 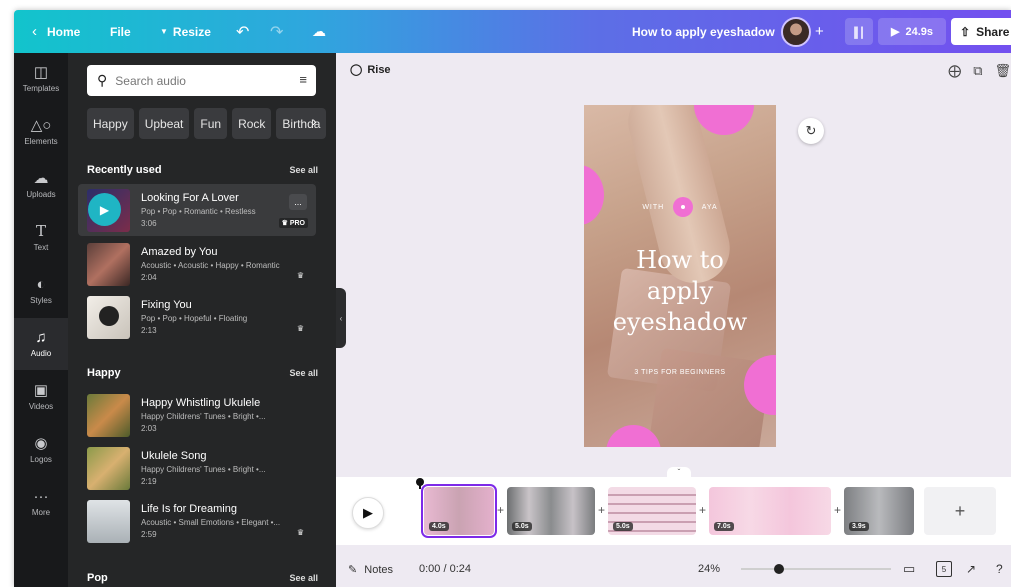 I want to click on page-subtitle: 3 TIPS FOR BEGINNERS, so click(x=680, y=372).